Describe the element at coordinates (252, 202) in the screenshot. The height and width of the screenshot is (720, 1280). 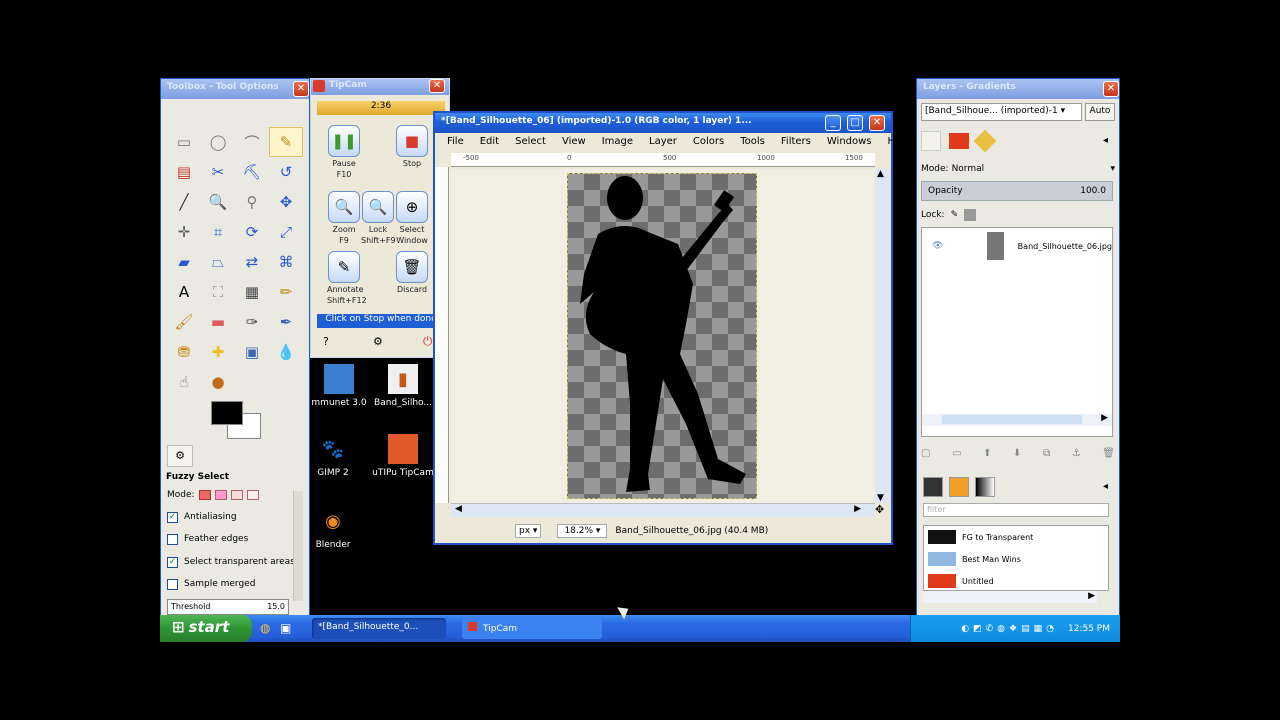
I see `measure-icon: ⚲` at that location.